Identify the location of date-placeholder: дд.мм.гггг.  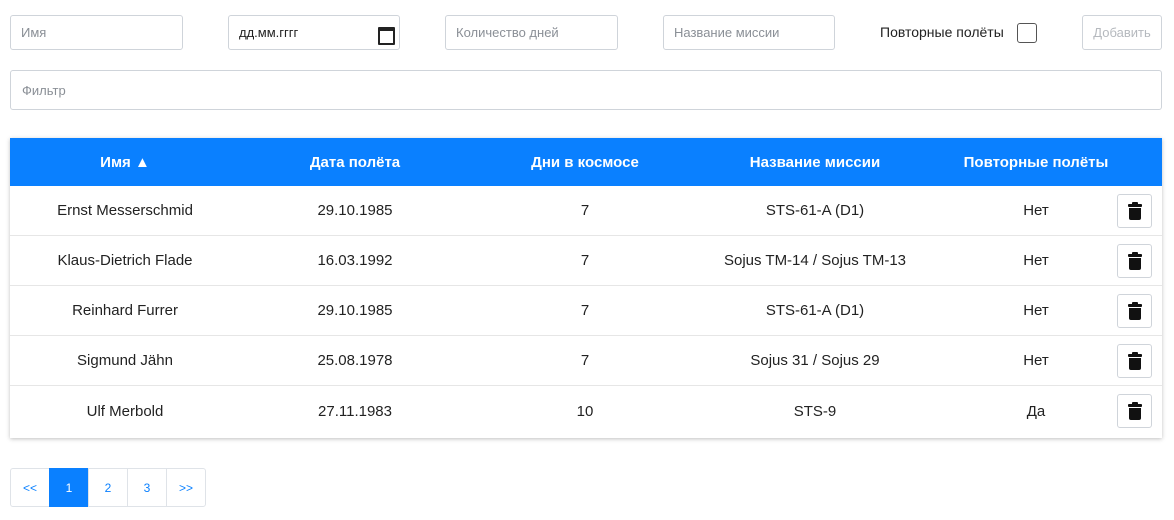
(269, 32).